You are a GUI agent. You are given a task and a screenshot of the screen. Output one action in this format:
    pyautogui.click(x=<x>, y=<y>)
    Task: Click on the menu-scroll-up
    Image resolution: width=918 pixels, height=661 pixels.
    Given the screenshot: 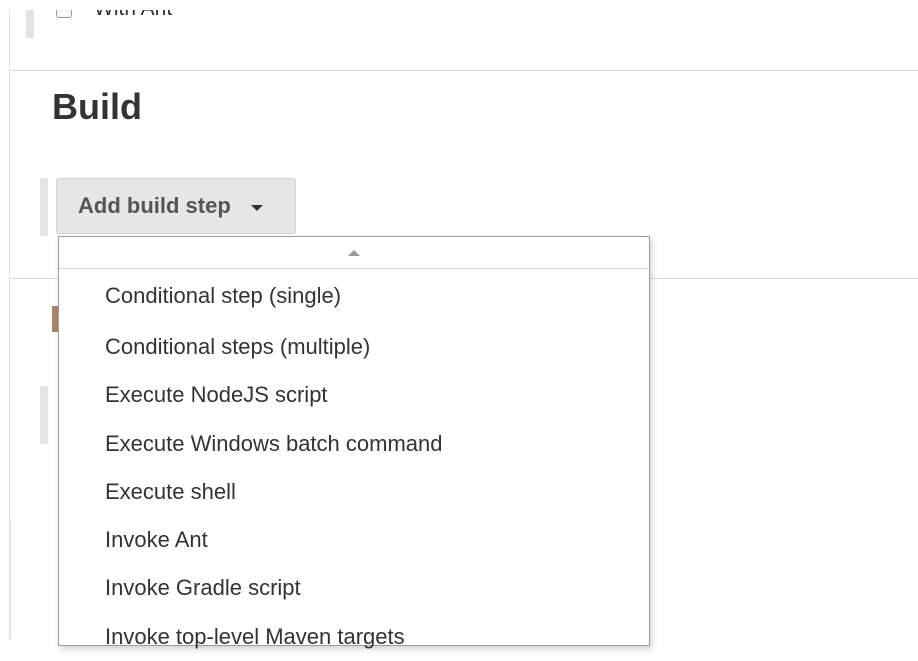 What is the action you would take?
    pyautogui.click(x=354, y=253)
    